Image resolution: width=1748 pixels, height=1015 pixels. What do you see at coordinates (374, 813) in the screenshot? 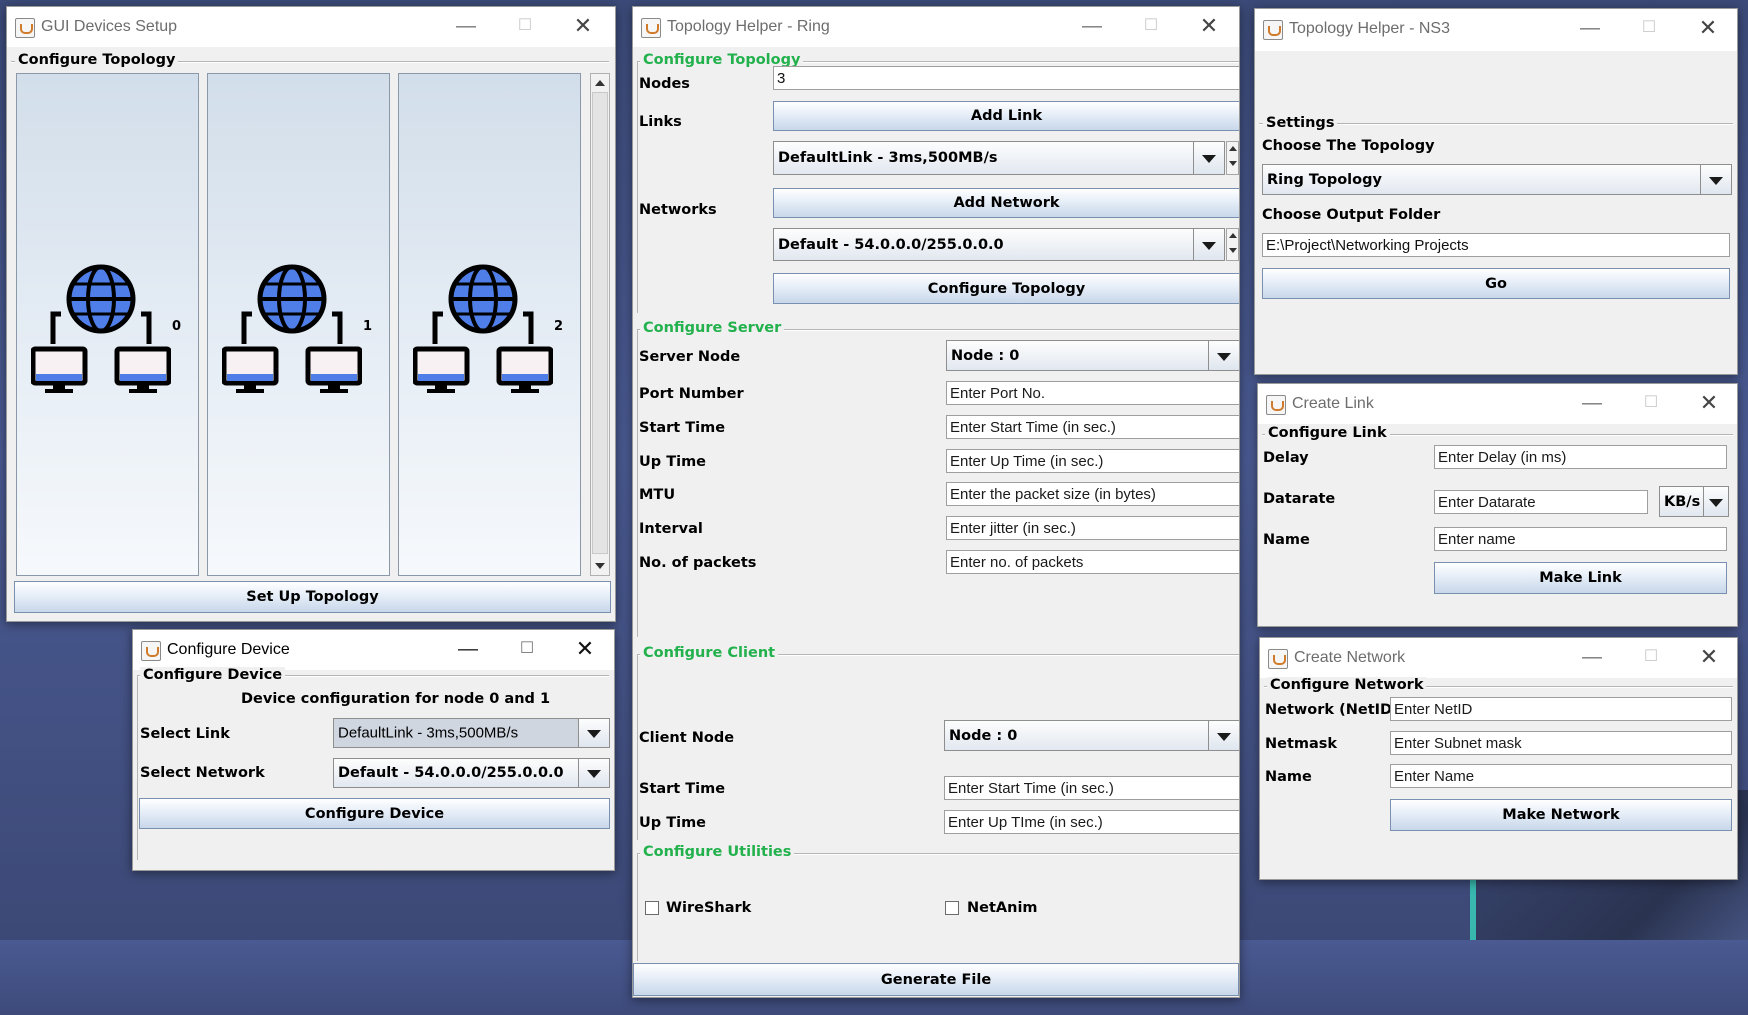
I see `configure-device-button: Configure Device` at bounding box center [374, 813].